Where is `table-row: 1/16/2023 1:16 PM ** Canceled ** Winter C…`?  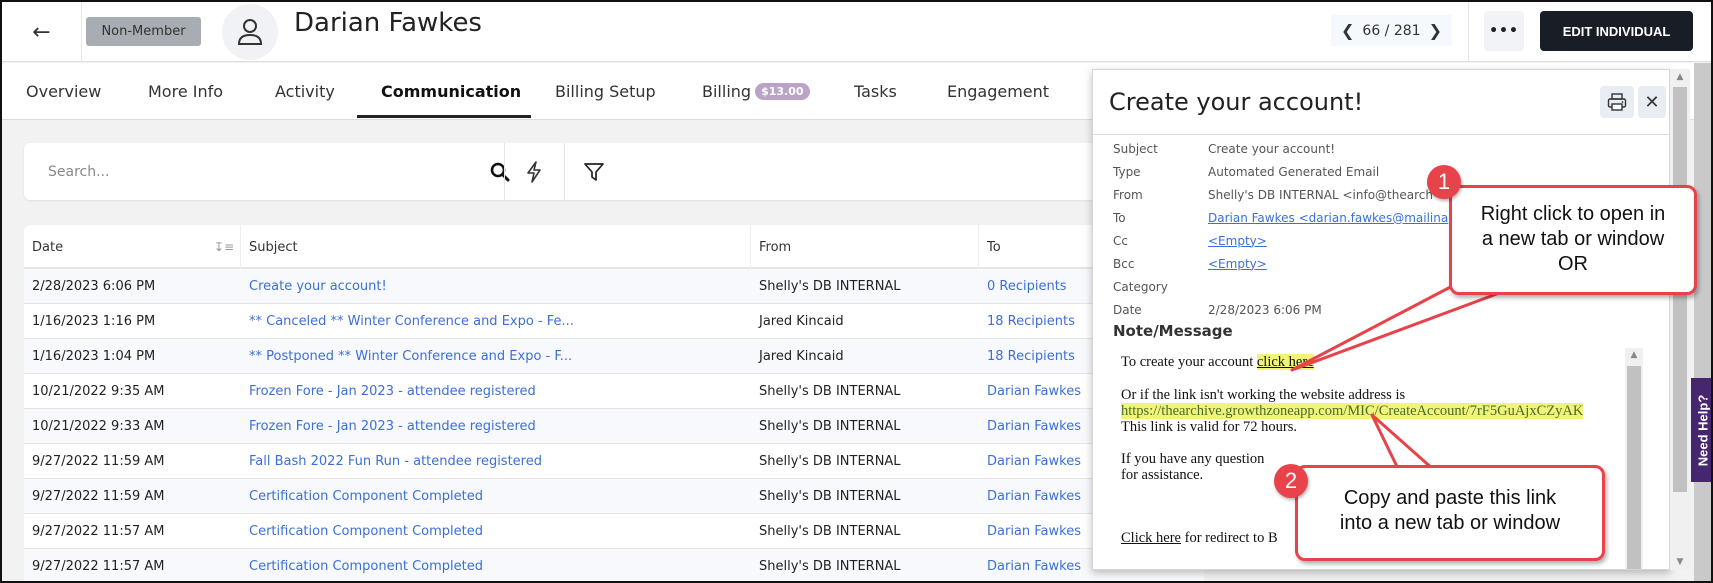 table-row: 1/16/2023 1:16 PM ** Canceled ** Winter C… is located at coordinates (614, 321).